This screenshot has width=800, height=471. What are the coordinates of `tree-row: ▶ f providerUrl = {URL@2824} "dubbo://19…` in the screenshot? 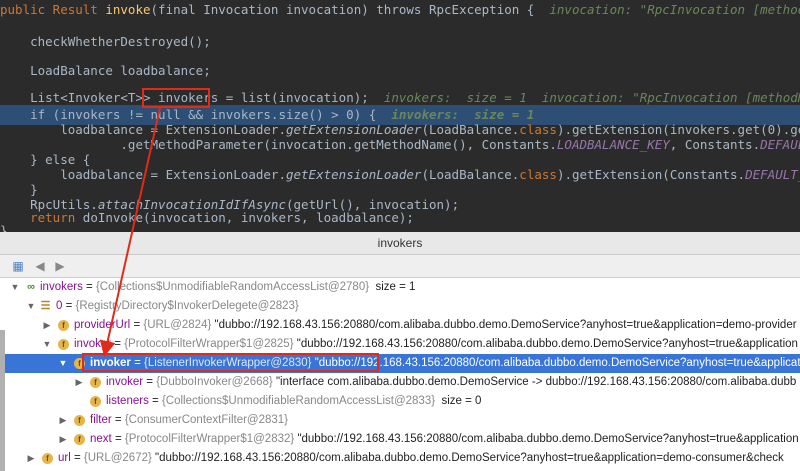 It's located at (400, 325).